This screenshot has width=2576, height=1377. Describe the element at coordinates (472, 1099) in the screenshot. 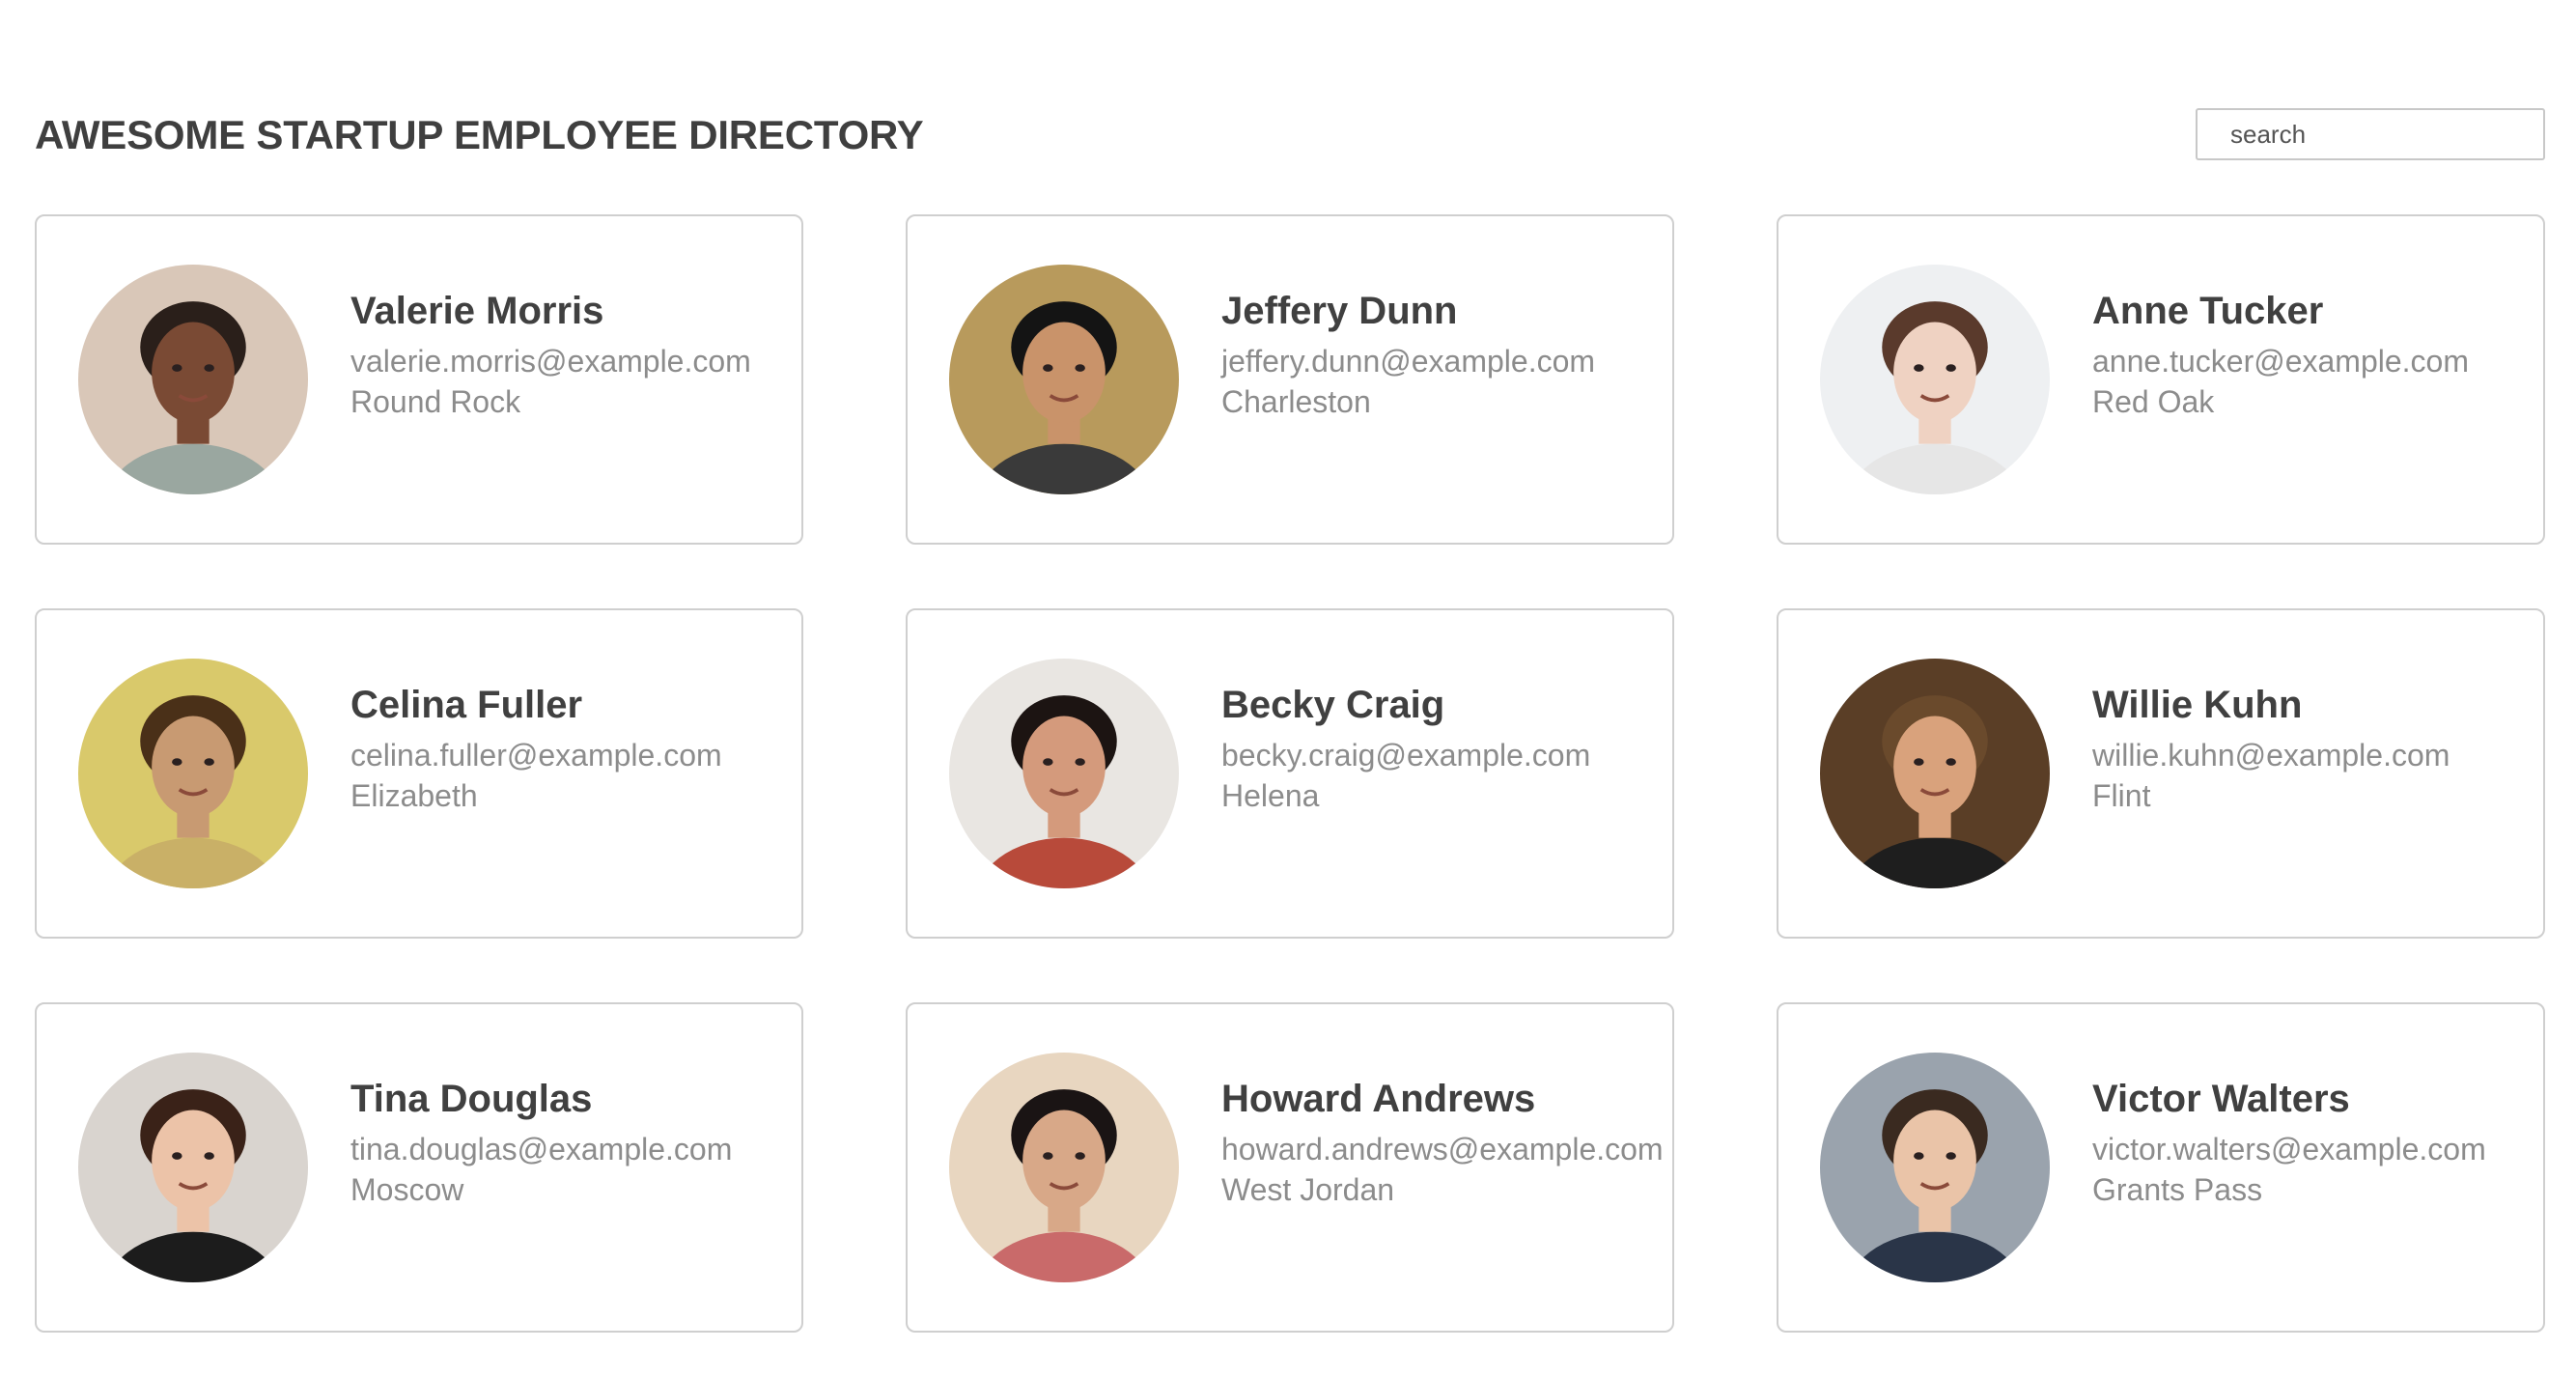

I see `employee-name: Tina Douglas` at that location.